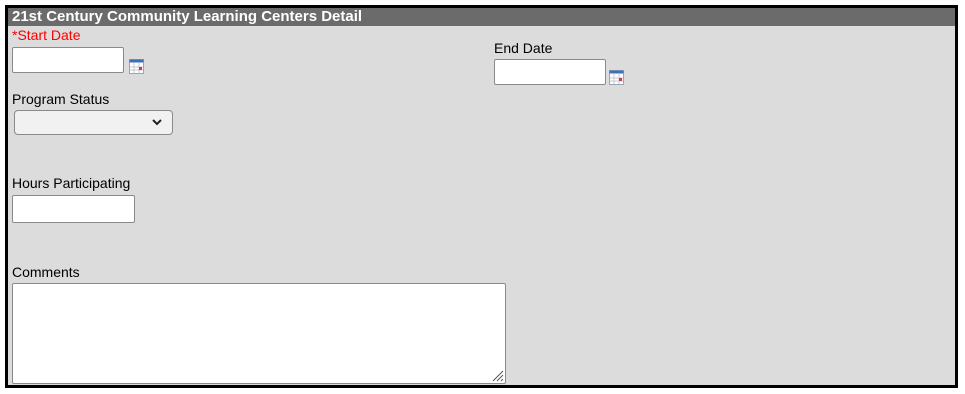  I want to click on program-status-label: Program Status, so click(61, 99).